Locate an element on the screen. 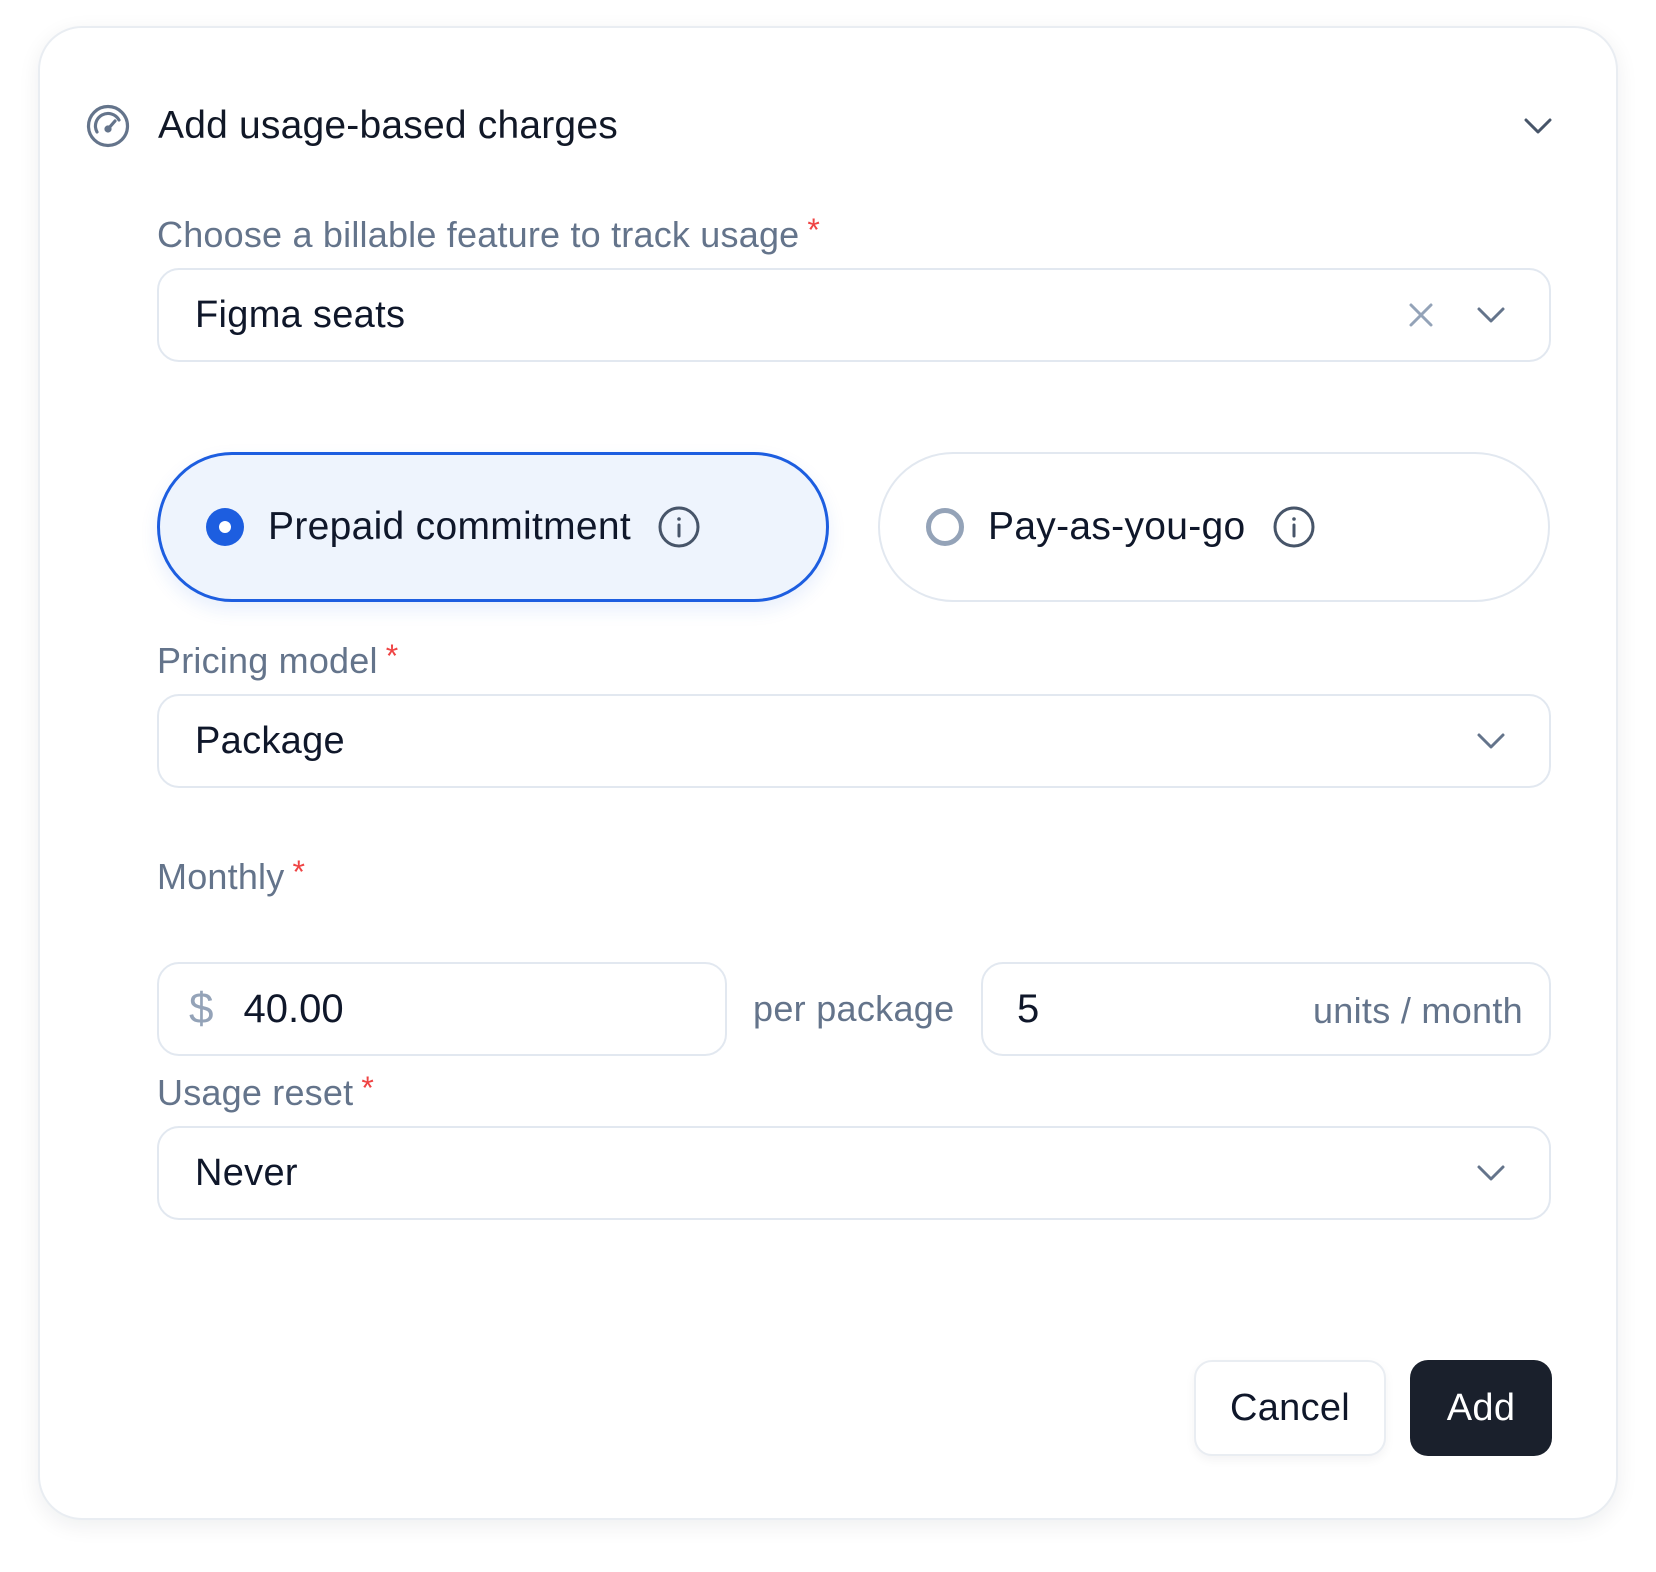 The image size is (1656, 1572). clear-icon is located at coordinates (1421, 315).